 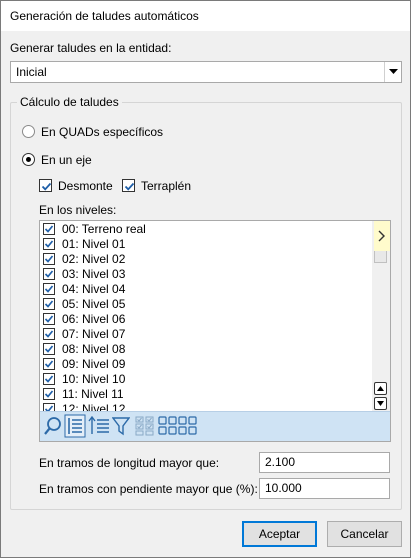 I want to click on level-label: 08: Nivel 08, so click(x=94, y=349).